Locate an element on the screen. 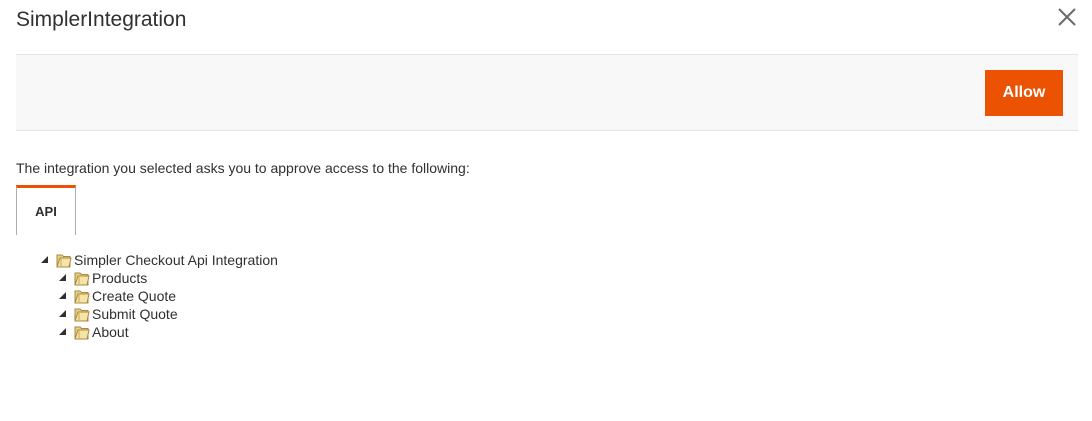 This screenshot has height=421, width=1092. modal-header: SimplerIntegration is located at coordinates (546, 27).